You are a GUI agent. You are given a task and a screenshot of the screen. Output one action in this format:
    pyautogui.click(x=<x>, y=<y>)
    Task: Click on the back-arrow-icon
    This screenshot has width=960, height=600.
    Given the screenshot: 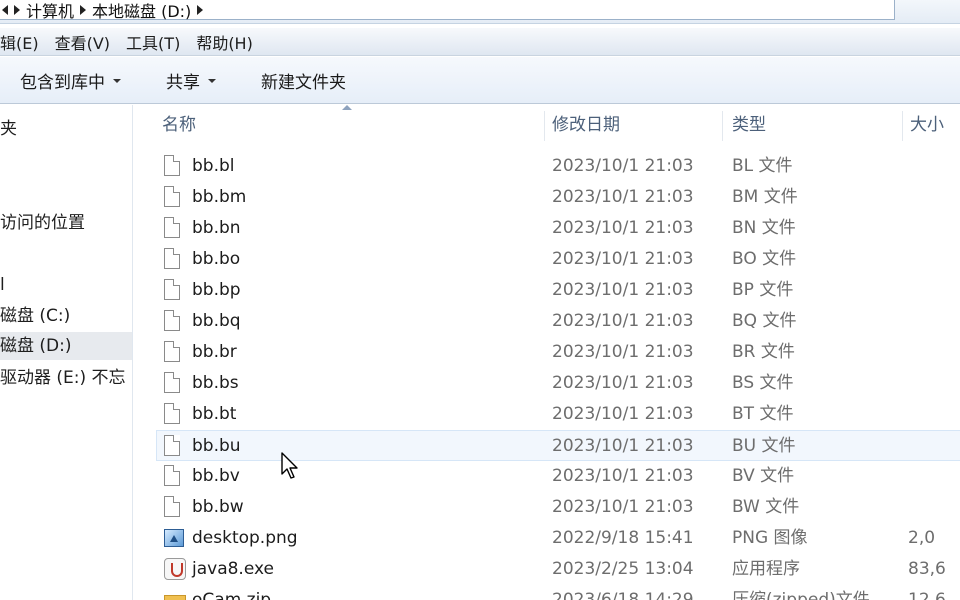 What is the action you would take?
    pyautogui.click(x=5, y=9)
    